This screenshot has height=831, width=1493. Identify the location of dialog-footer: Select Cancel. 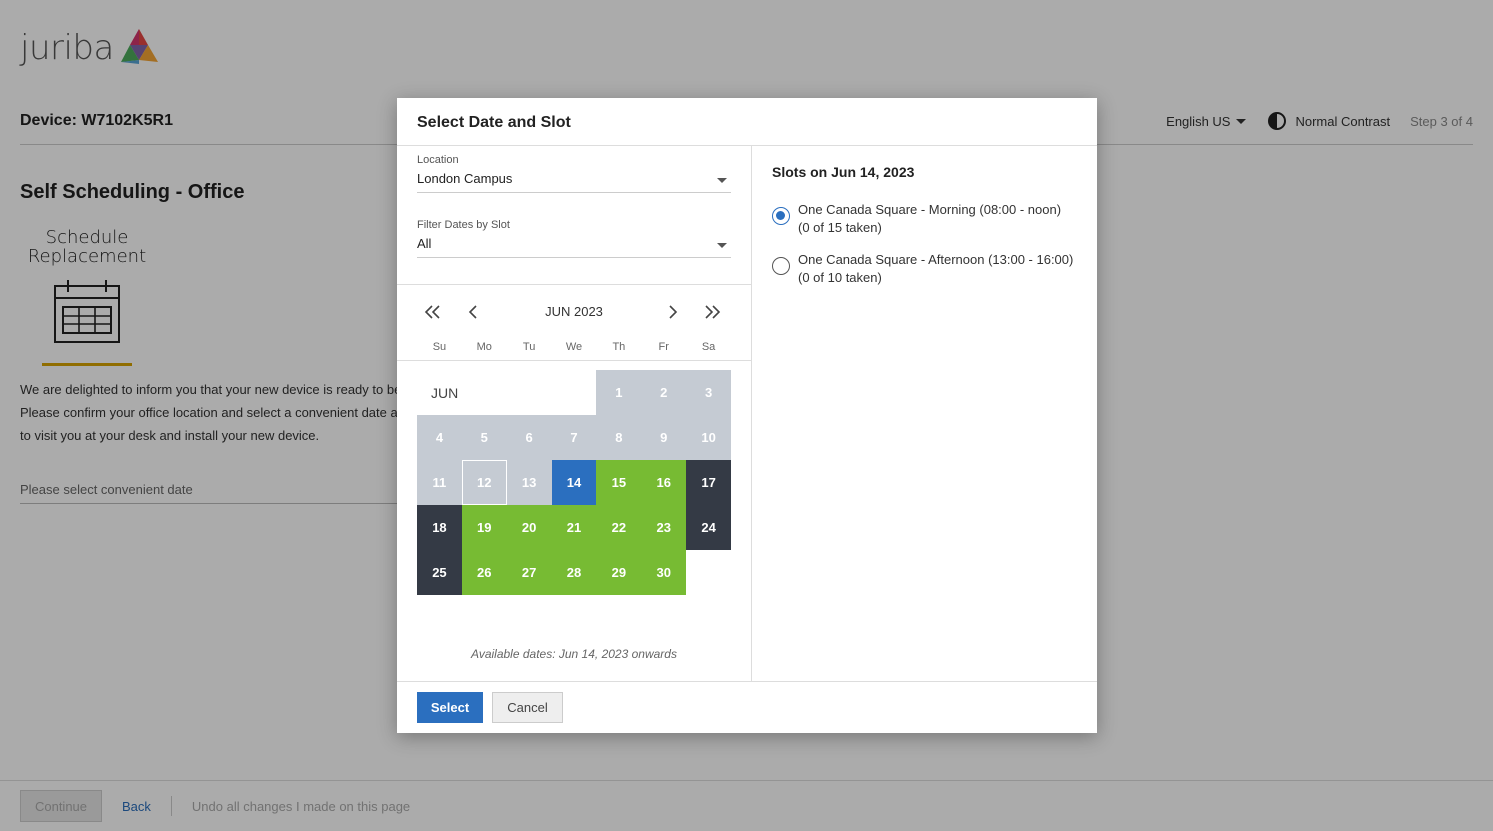
(747, 707).